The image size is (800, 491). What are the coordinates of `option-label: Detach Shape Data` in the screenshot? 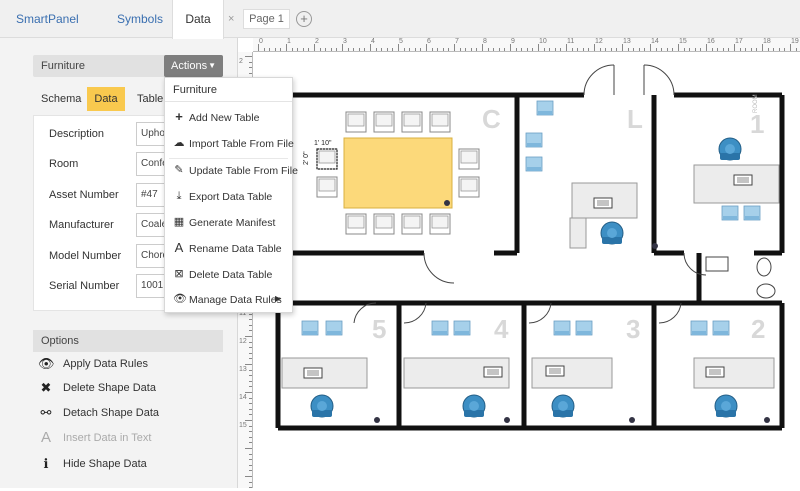 It's located at (111, 413).